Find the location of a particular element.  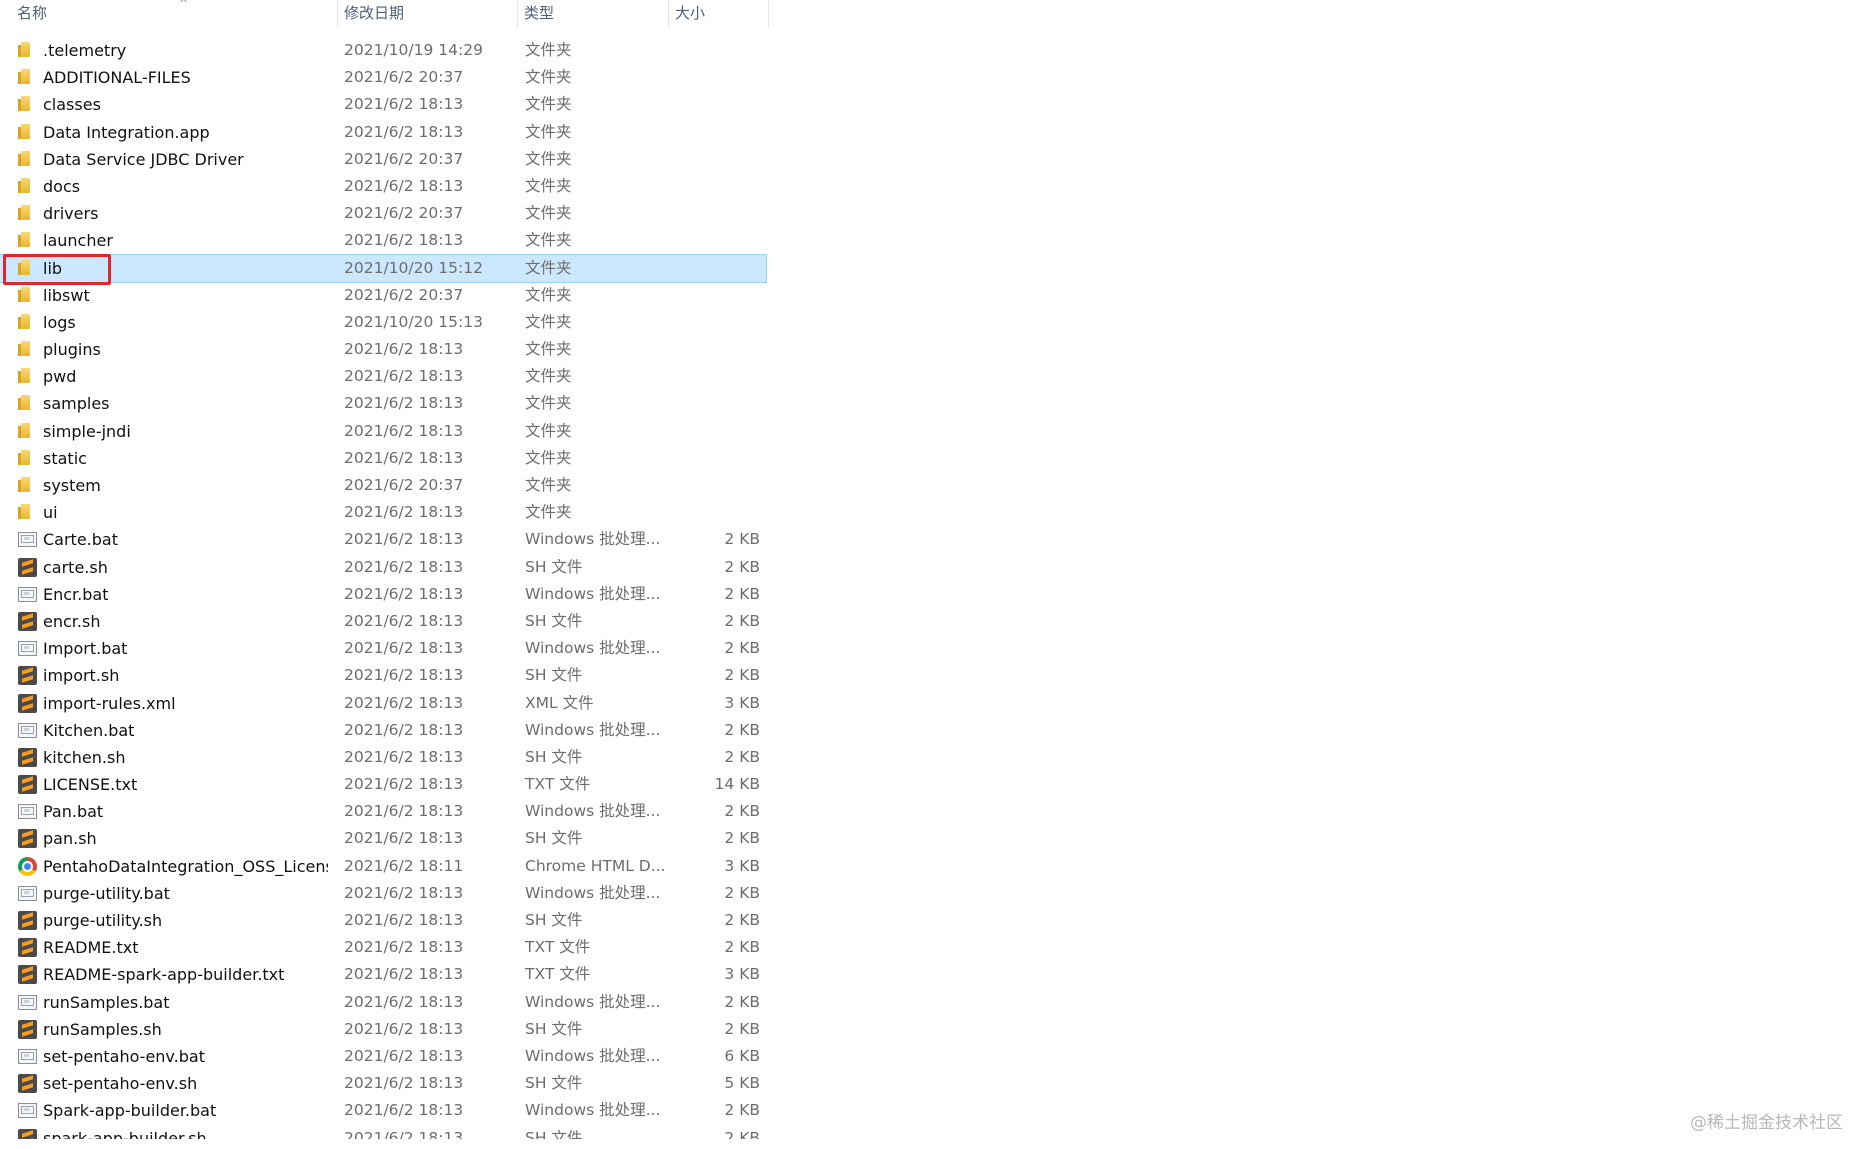

file-row: encr.sh 2021/6/2 18:13 SH 文件 2 KB is located at coordinates (383, 621).